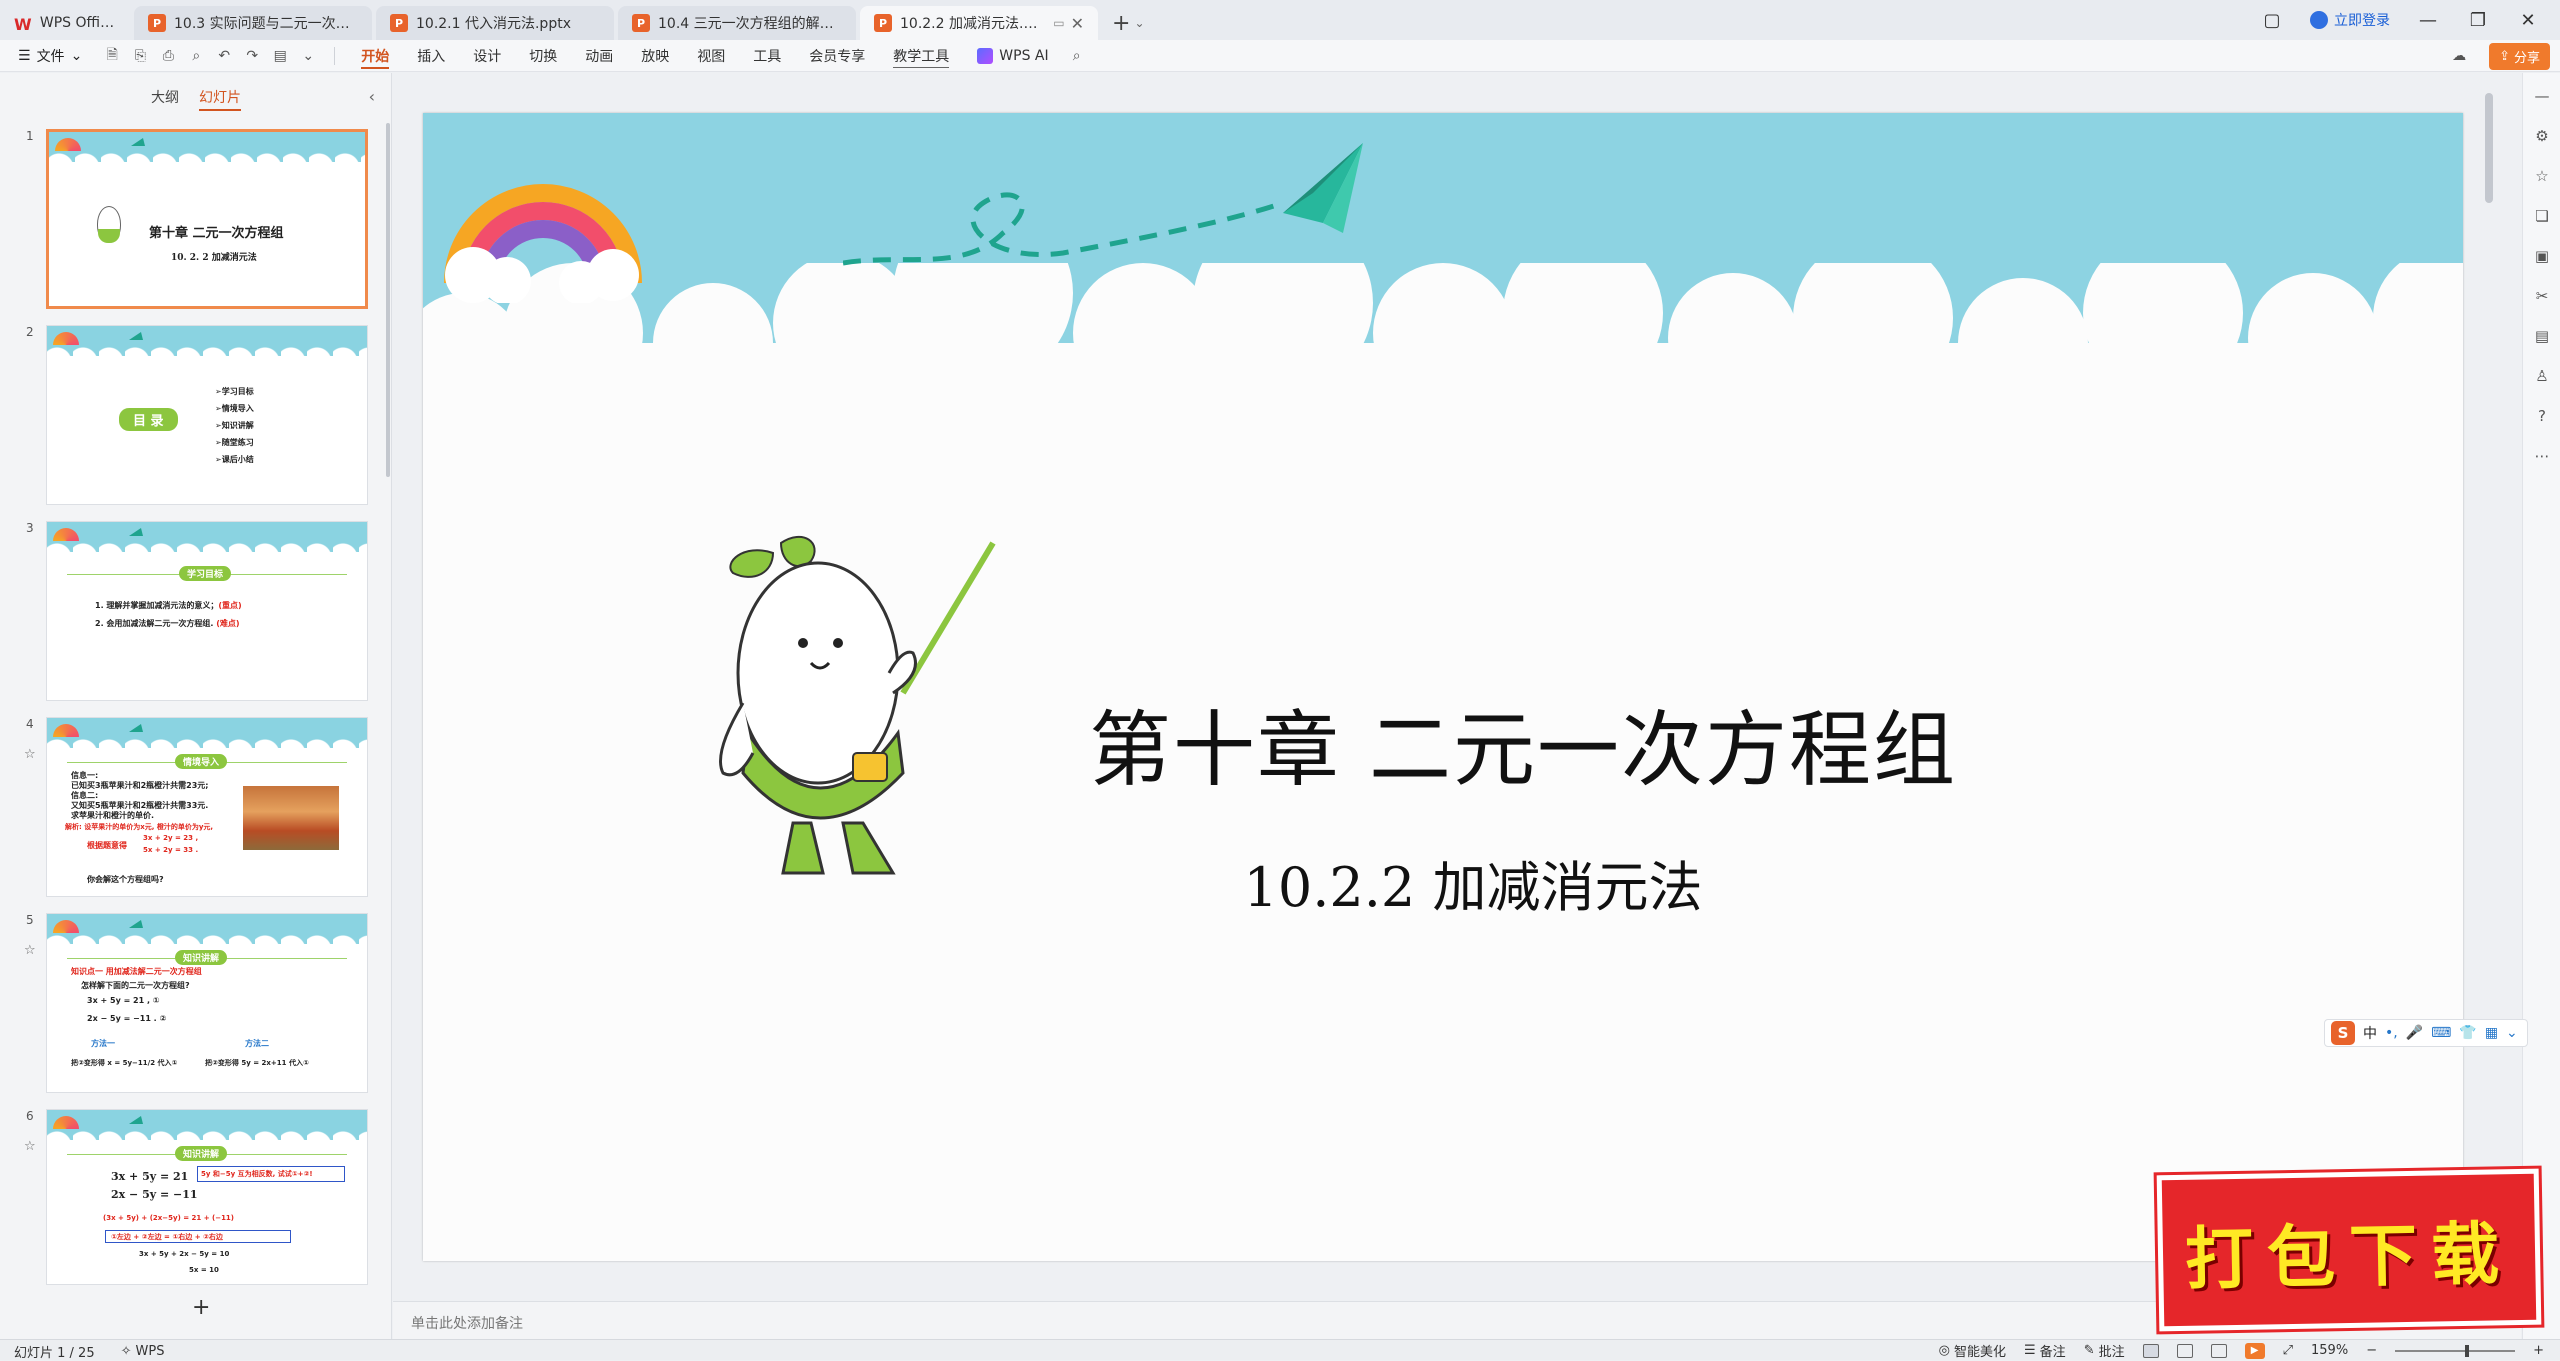  Describe the element at coordinates (1972, 1350) in the screenshot. I see `smart-beautify-button: ◎ 智能美化` at that location.